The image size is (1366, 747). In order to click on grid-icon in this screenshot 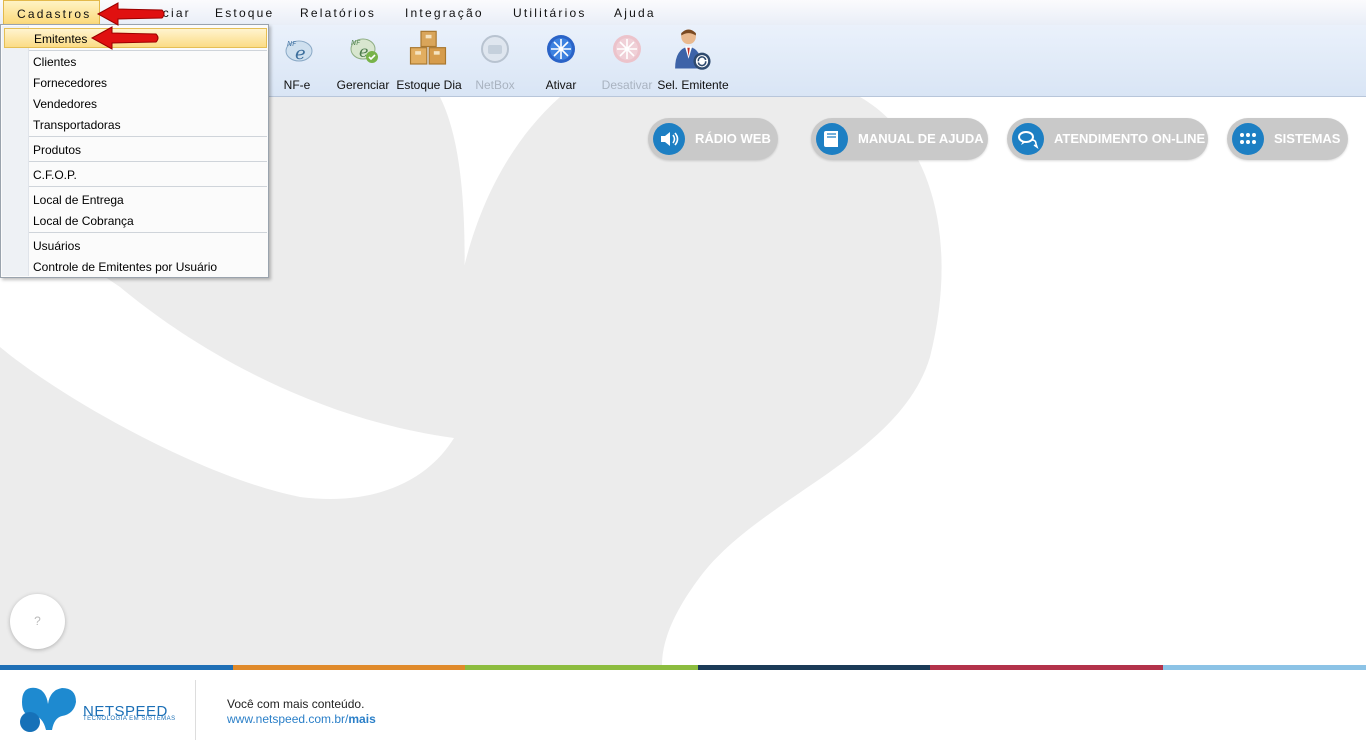, I will do `click(1248, 139)`.